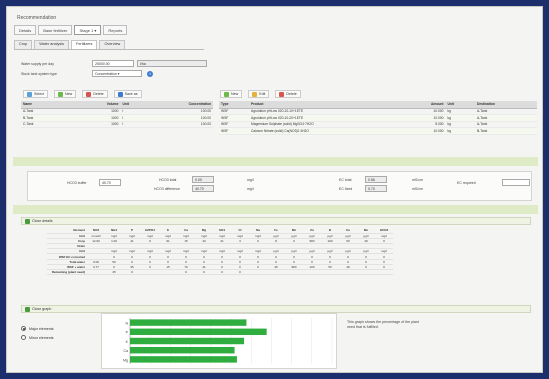 Image resolution: width=549 pixels, height=379 pixels. What do you see at coordinates (376, 188) in the screenshot?
I see `ec-fixed-value: 0.70` at bounding box center [376, 188].